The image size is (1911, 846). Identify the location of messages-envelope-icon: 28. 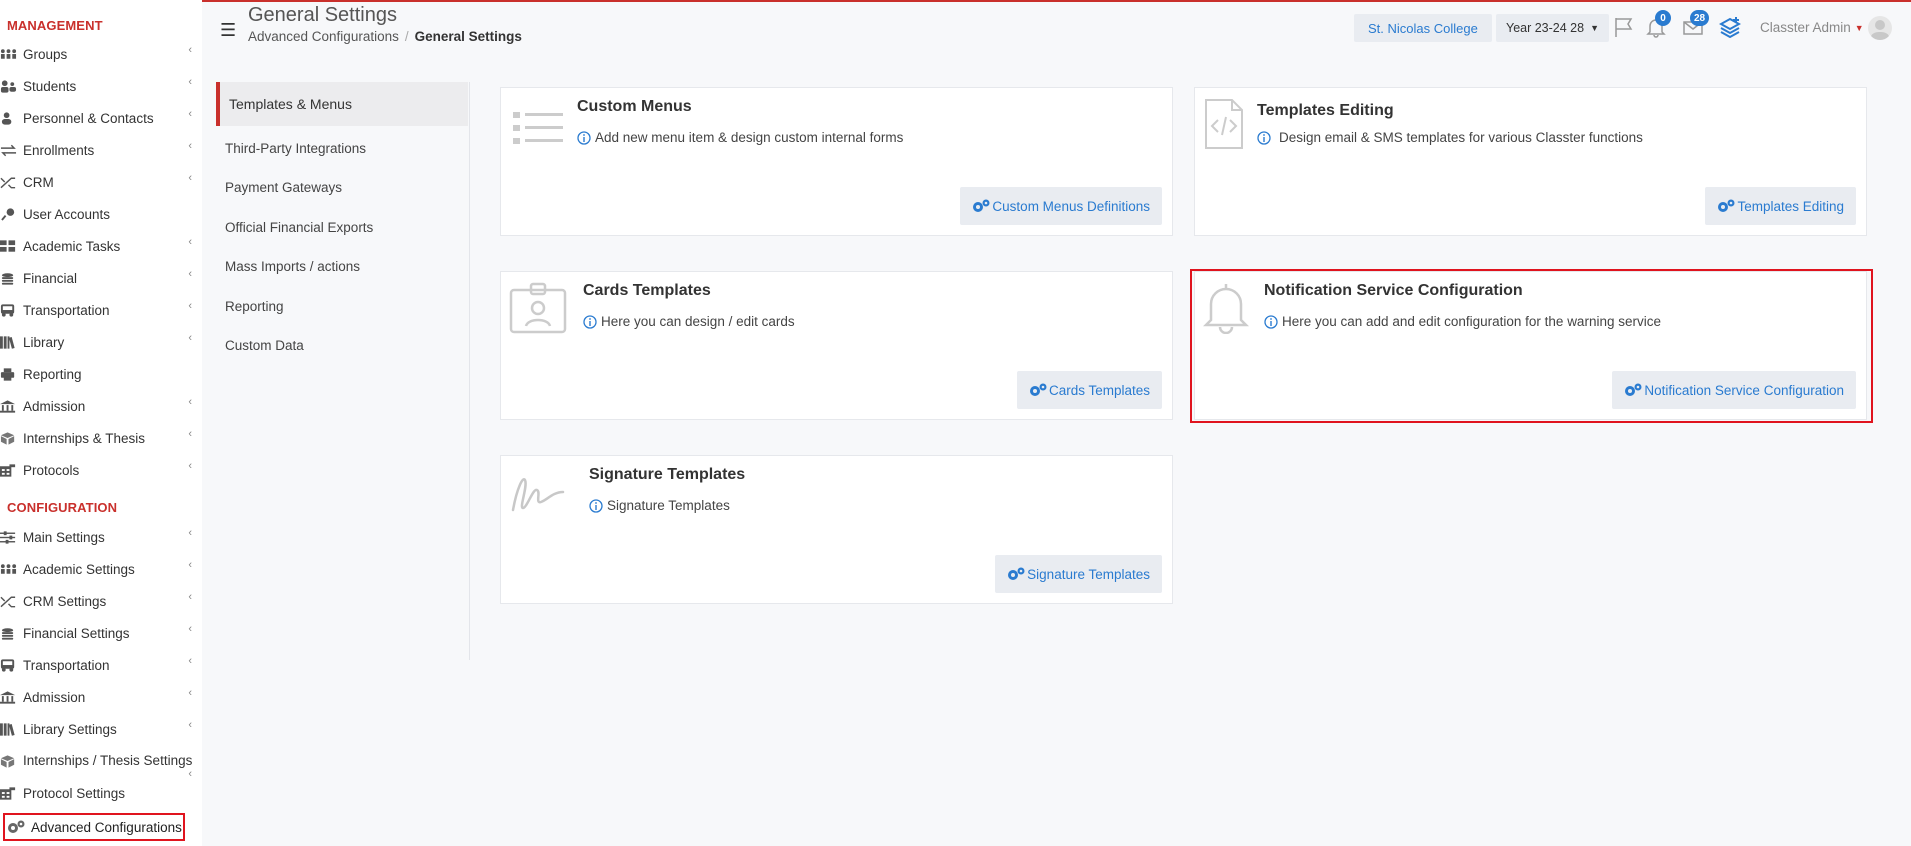
(1696, 24).